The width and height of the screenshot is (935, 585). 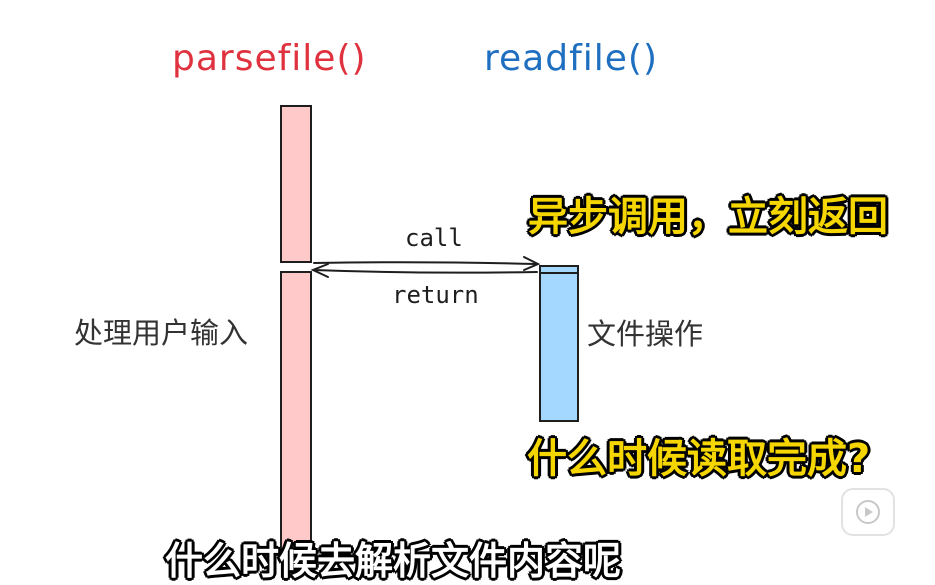 What do you see at coordinates (434, 238) in the screenshot?
I see `call-label: call` at bounding box center [434, 238].